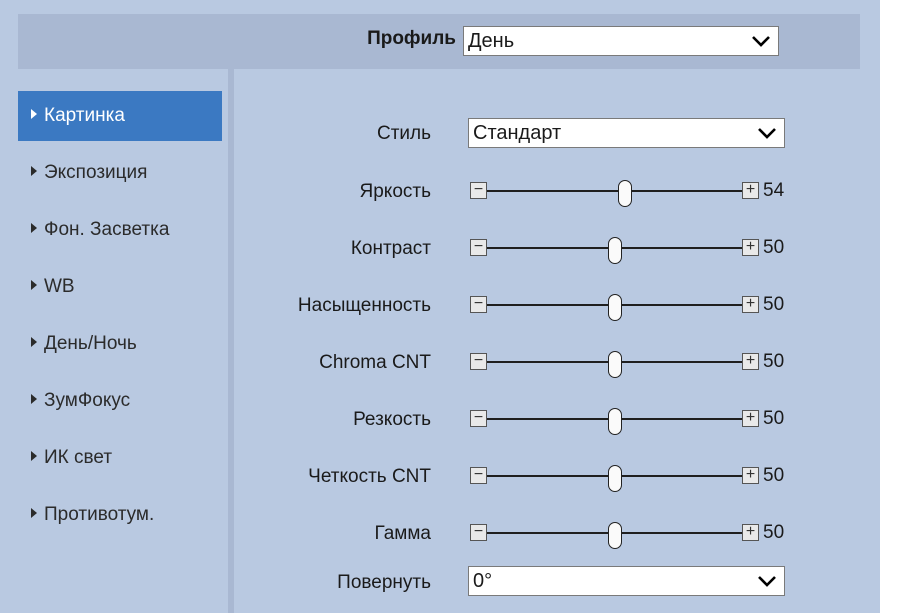  I want to click on clarity-cnt-value: 50, so click(774, 475).